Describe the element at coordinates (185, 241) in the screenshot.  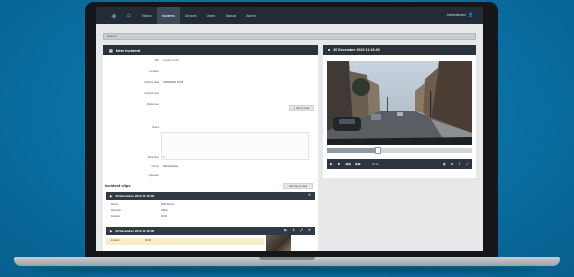
I see `clip-highlight-row` at that location.